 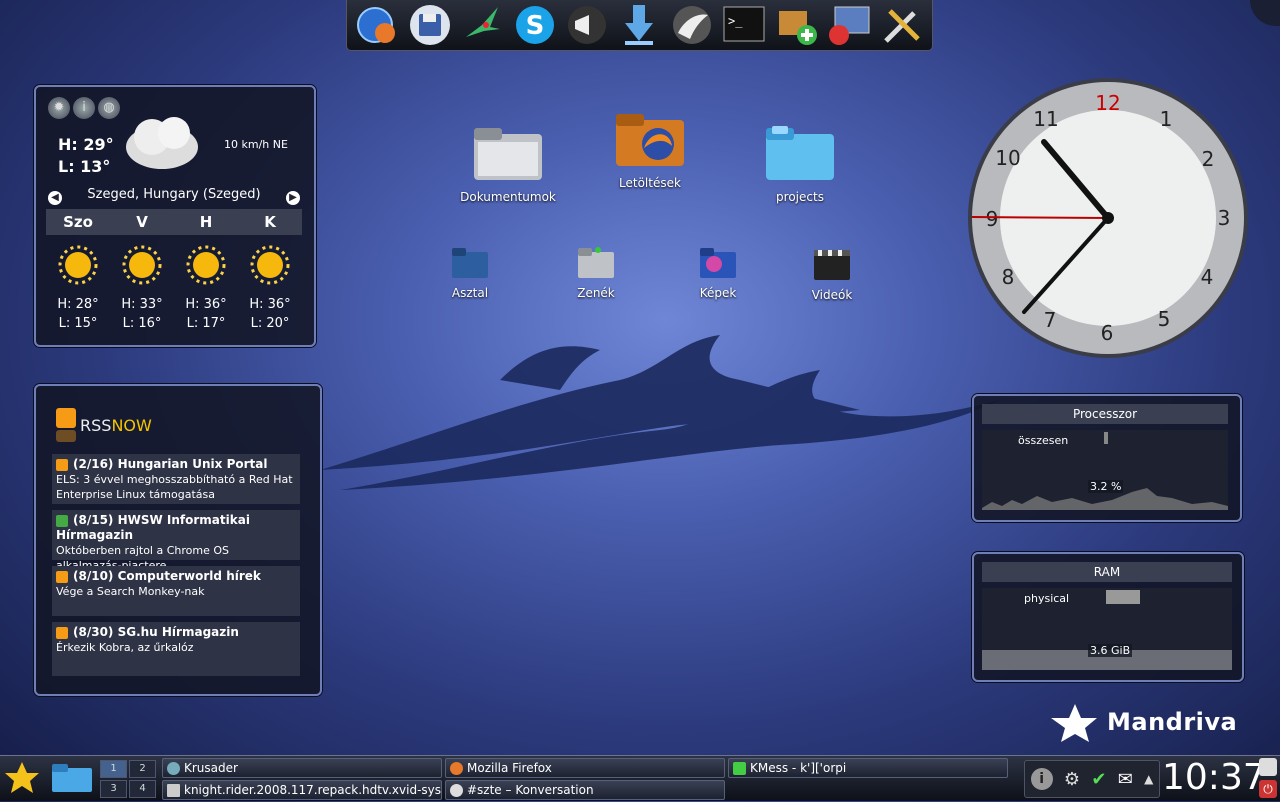 What do you see at coordinates (270, 304) in the screenshot?
I see `forecast-high: H: 36°` at bounding box center [270, 304].